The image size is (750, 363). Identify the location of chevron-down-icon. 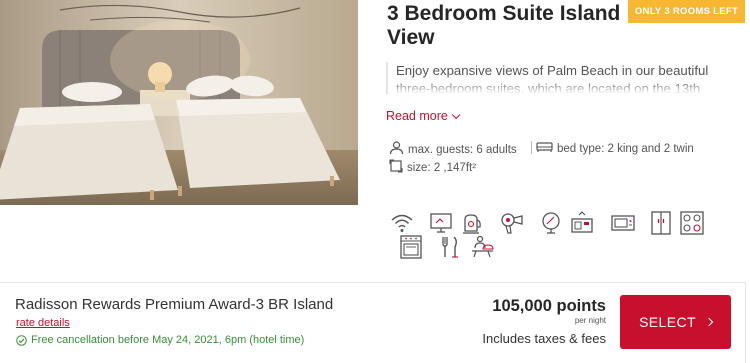
(456, 115).